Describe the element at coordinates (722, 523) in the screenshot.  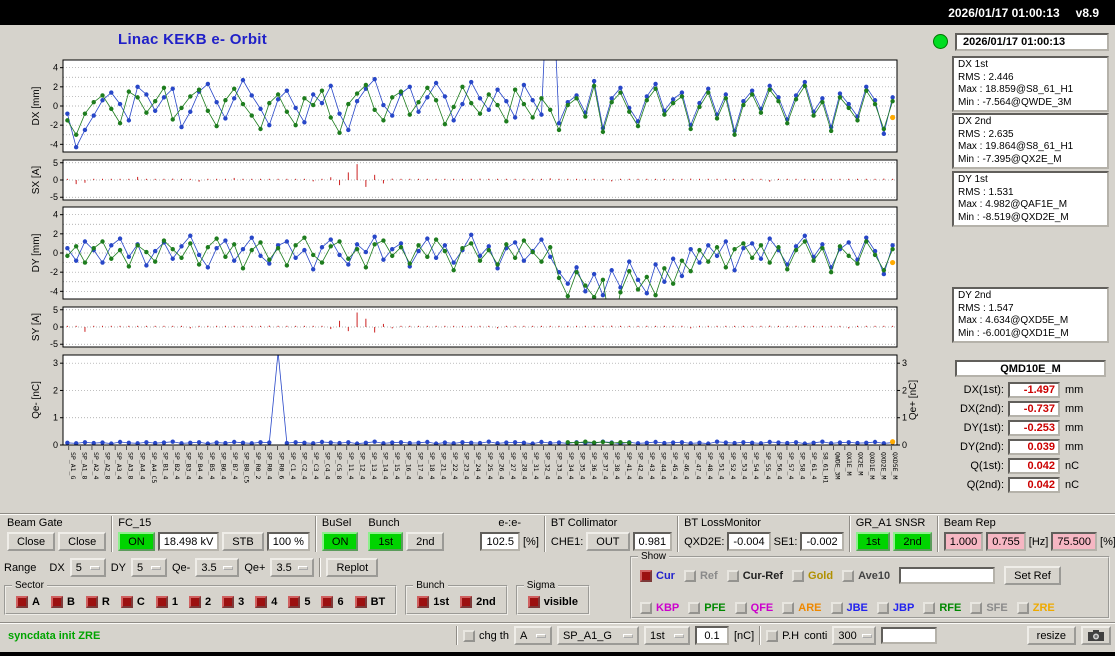
I see `bt-lossmonitor-label: BT LossMonitor` at that location.